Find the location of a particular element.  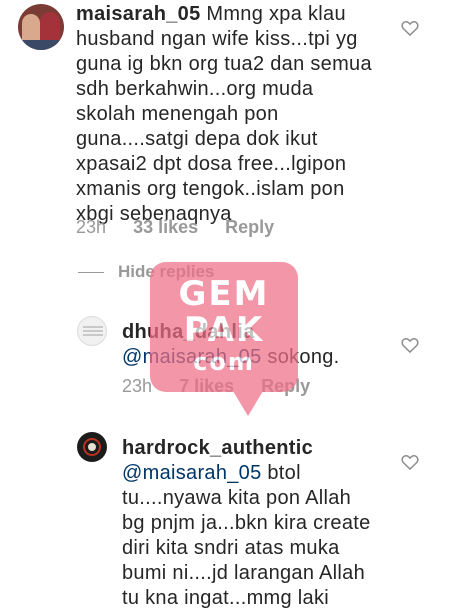

comment-text-line: xpasai2 dpt dosa free...lgipon is located at coordinates (211, 164).